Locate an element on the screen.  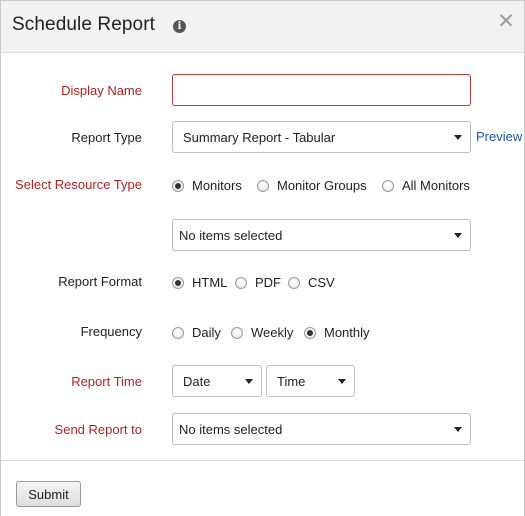
radio-csv is located at coordinates (294, 283).